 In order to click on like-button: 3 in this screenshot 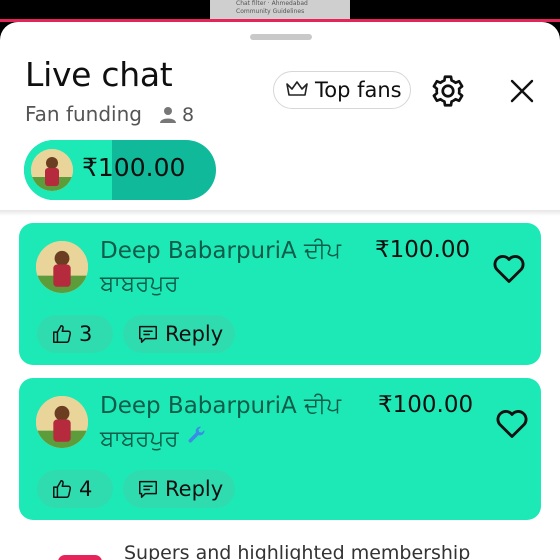, I will do `click(75, 334)`.